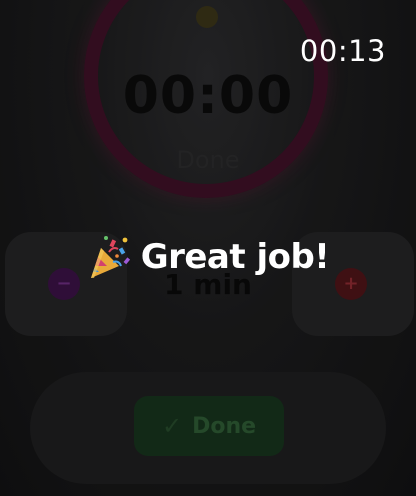 The height and width of the screenshot is (496, 416). Describe the element at coordinates (235, 257) in the screenshot. I see `toast-message: Great job!` at that location.